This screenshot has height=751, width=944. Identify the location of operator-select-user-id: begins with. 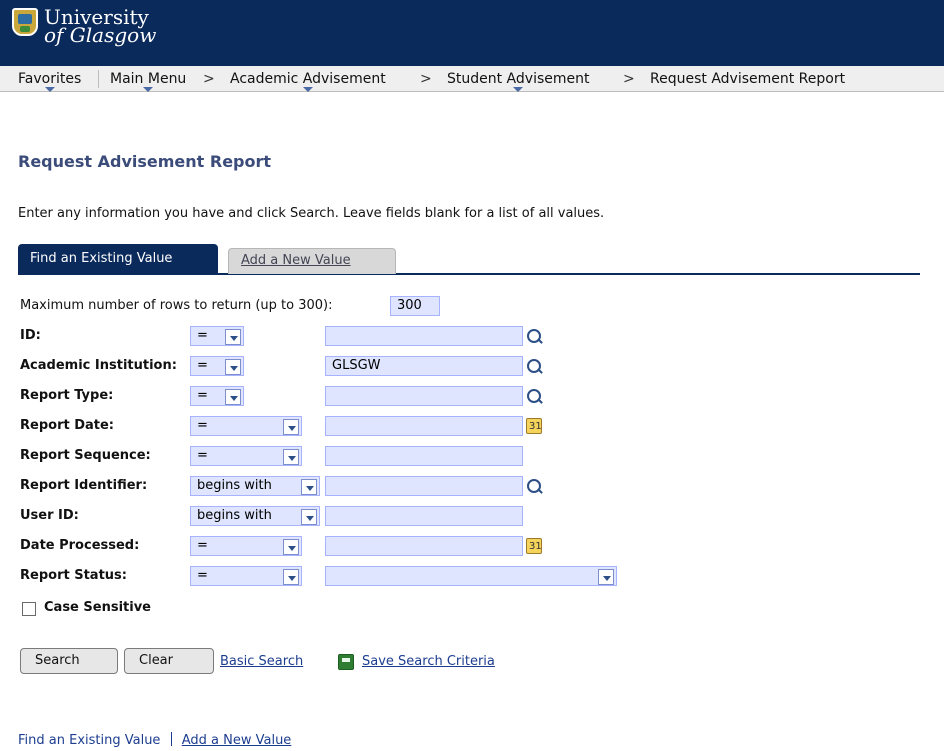
(255, 516).